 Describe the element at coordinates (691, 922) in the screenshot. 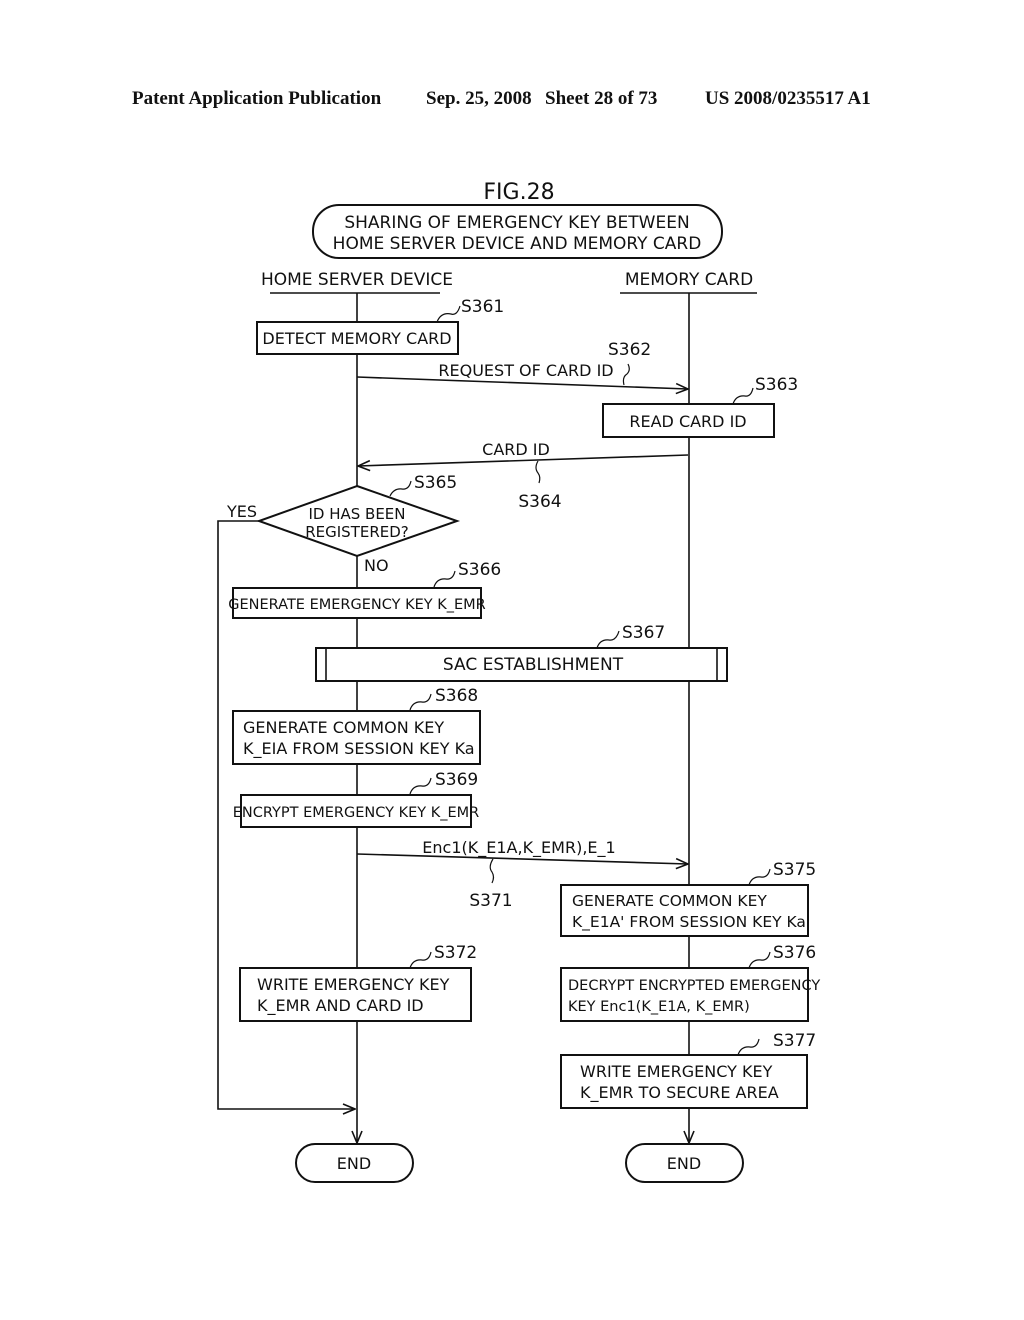

I see `step-s375-line2: K_E1A' FROM SESSION KEY Ka'` at that location.